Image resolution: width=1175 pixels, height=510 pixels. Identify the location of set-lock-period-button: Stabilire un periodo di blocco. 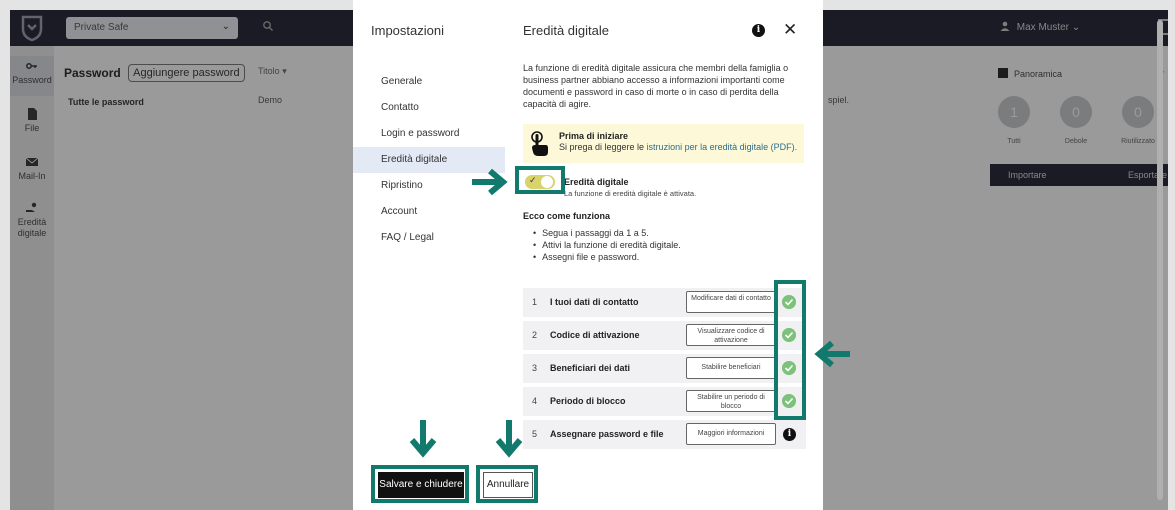
(731, 401).